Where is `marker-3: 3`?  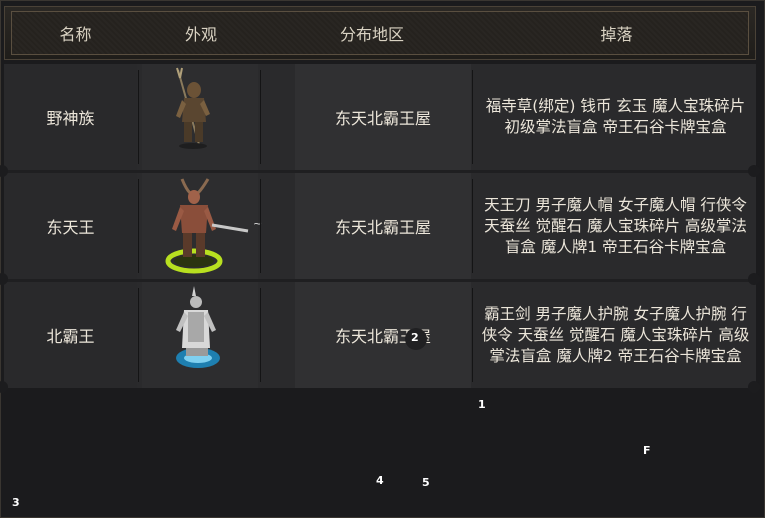 marker-3: 3 is located at coordinates (16, 502).